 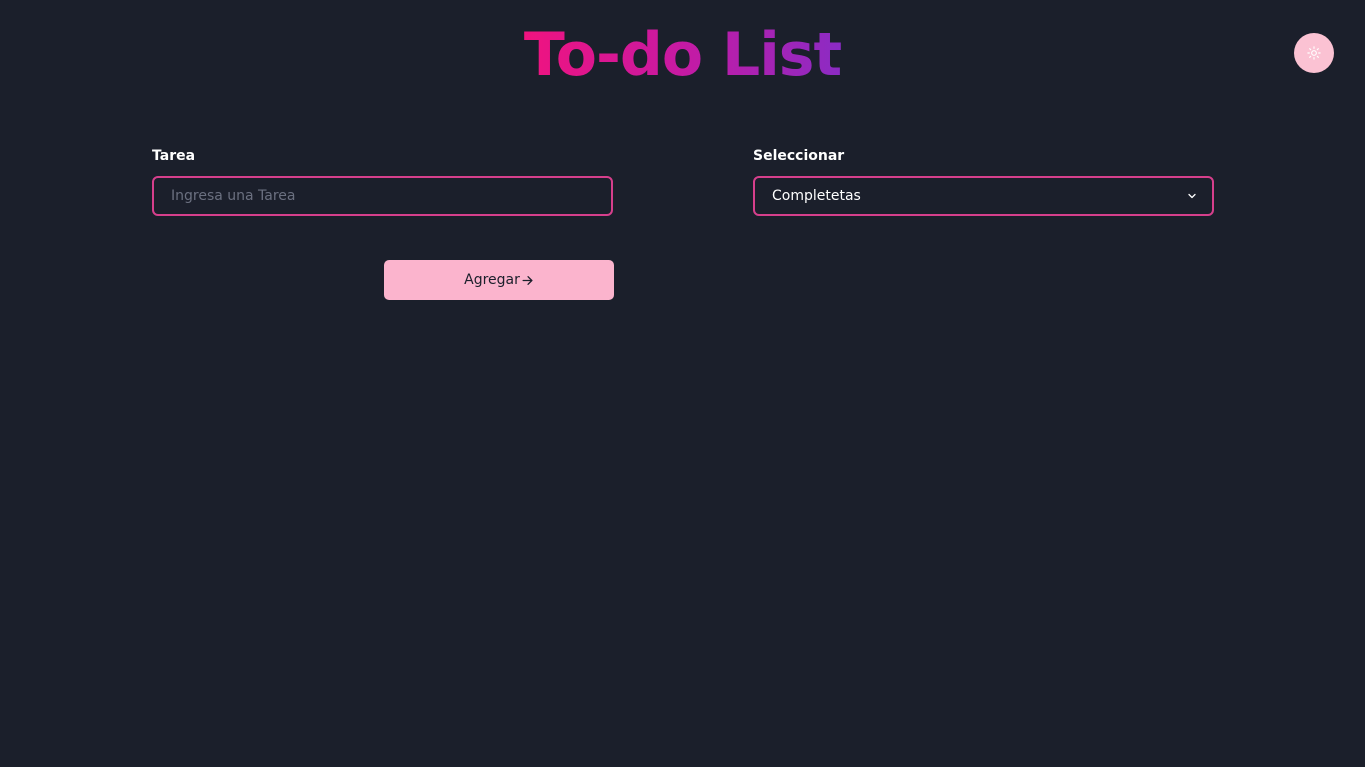 What do you see at coordinates (527, 280) in the screenshot?
I see `arrow-right-icon` at bounding box center [527, 280].